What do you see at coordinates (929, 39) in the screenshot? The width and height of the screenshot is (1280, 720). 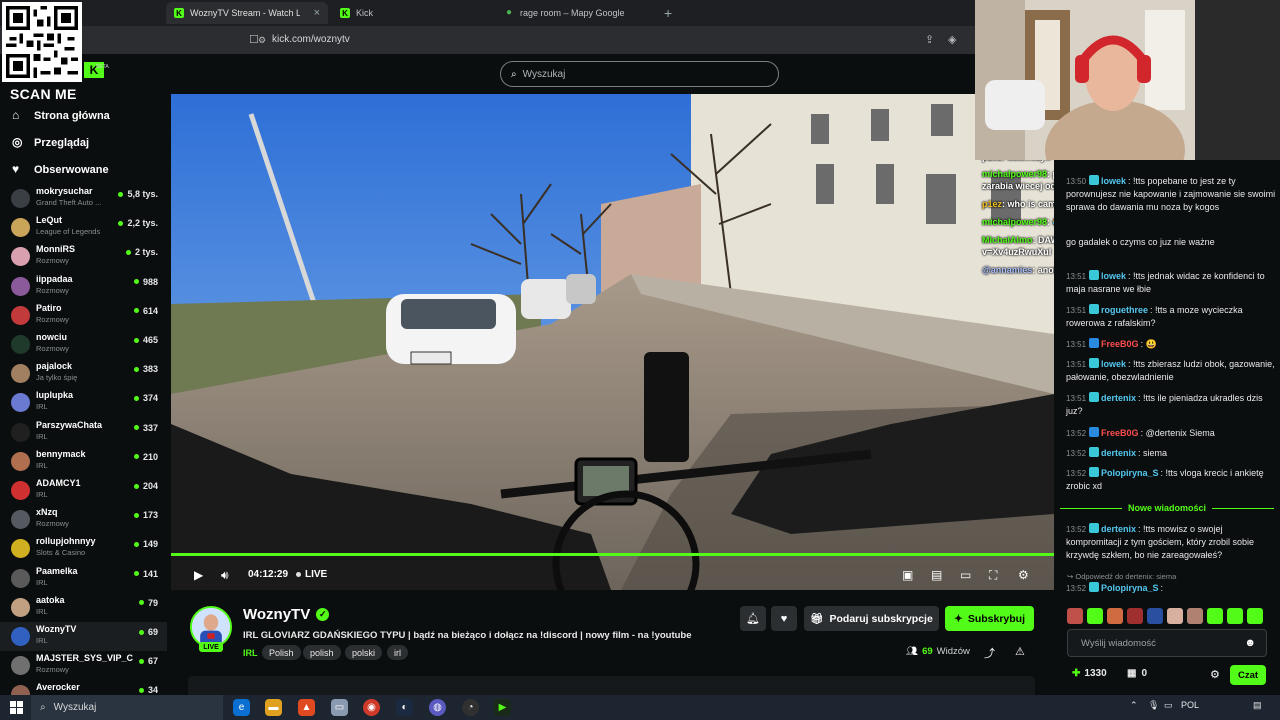 I see `share-icon: ⇪` at bounding box center [929, 39].